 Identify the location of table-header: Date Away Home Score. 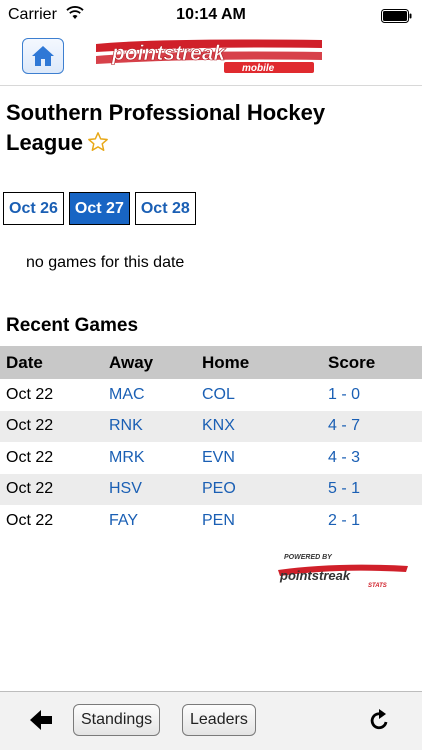
(211, 362).